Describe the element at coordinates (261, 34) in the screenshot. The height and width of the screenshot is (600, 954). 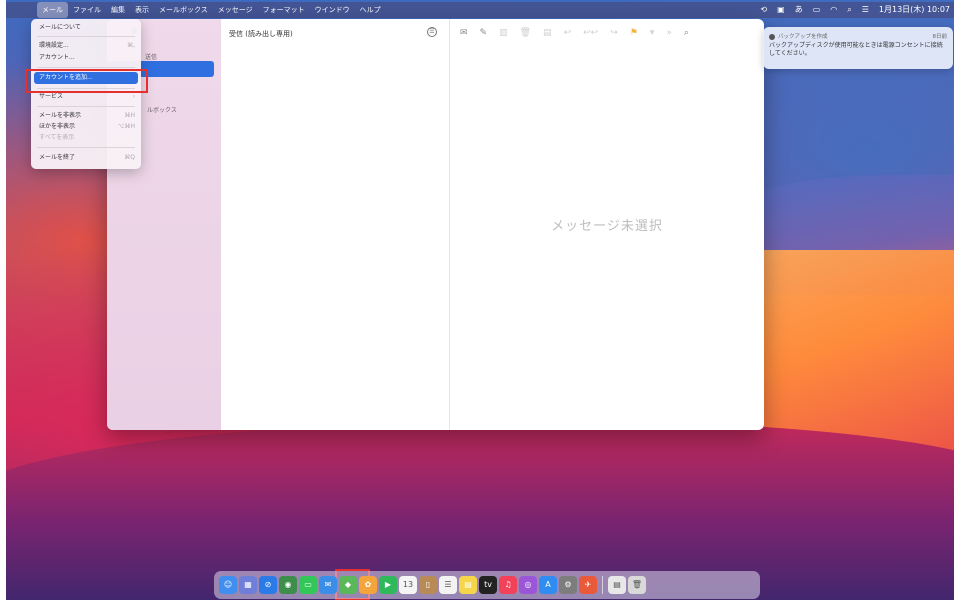
I see `mailbox-title: 受信 (読み出し専用)` at that location.